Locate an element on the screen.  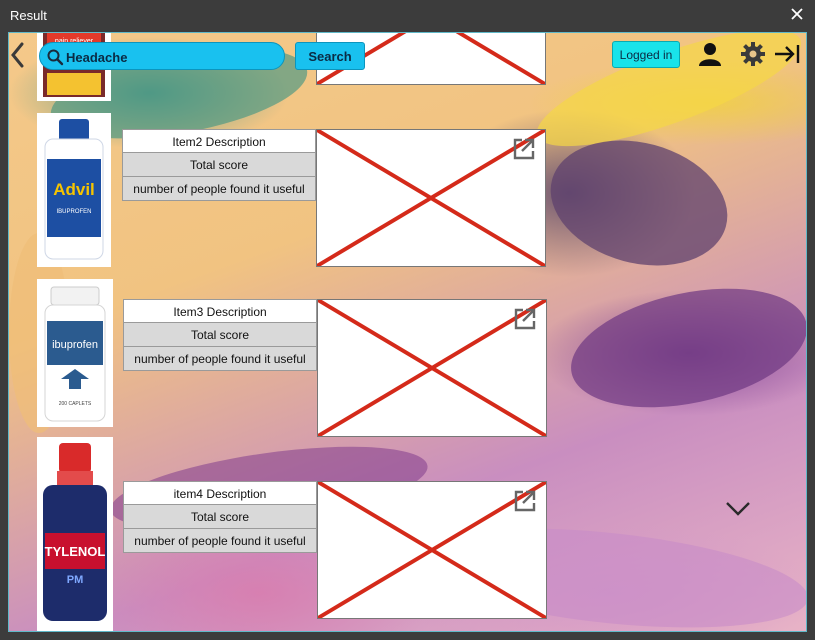
item3-useful-count: number of people found it useful is located at coordinates (220, 359).